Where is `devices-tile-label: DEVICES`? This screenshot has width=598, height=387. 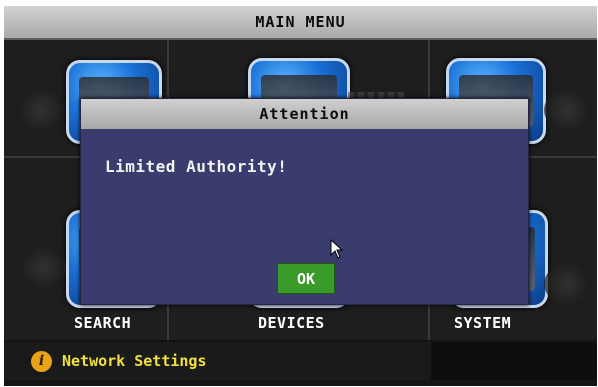 devices-tile-label: DEVICES is located at coordinates (291, 323).